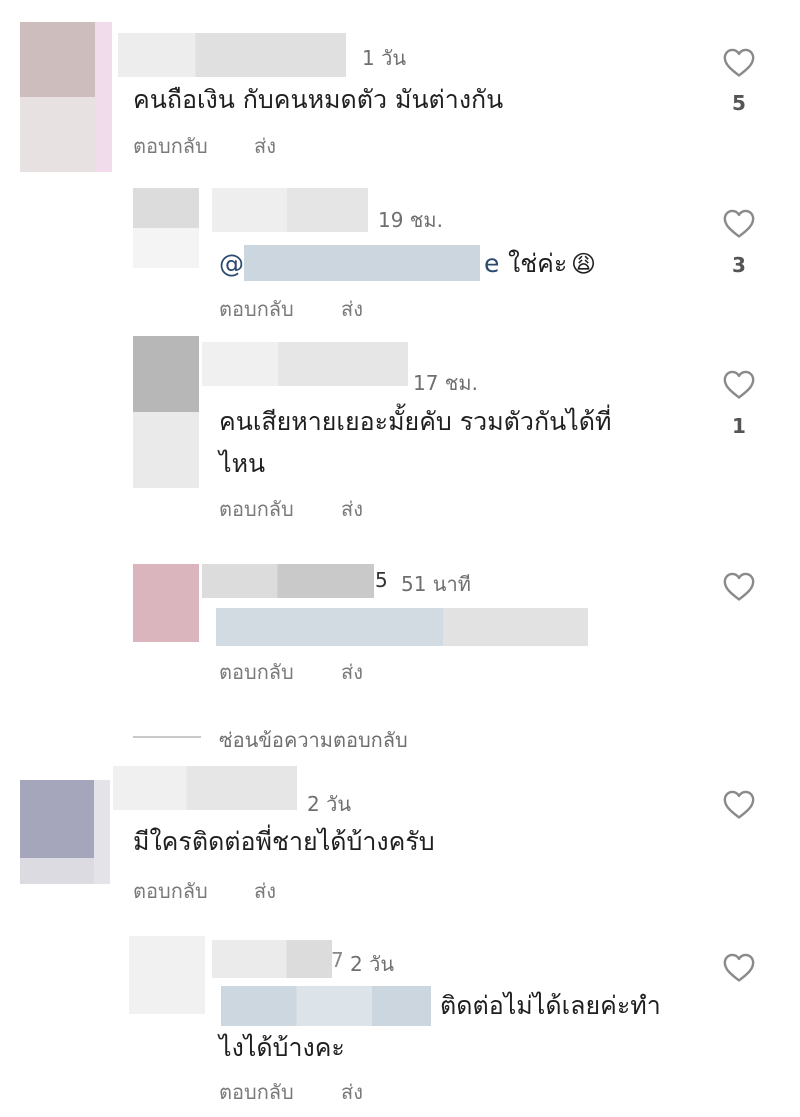 This screenshot has width=800, height=1117. What do you see at coordinates (318, 99) in the screenshot?
I see `comment-text: คนถือเงิน กับคนหมดตัว มันต่างกัน` at bounding box center [318, 99].